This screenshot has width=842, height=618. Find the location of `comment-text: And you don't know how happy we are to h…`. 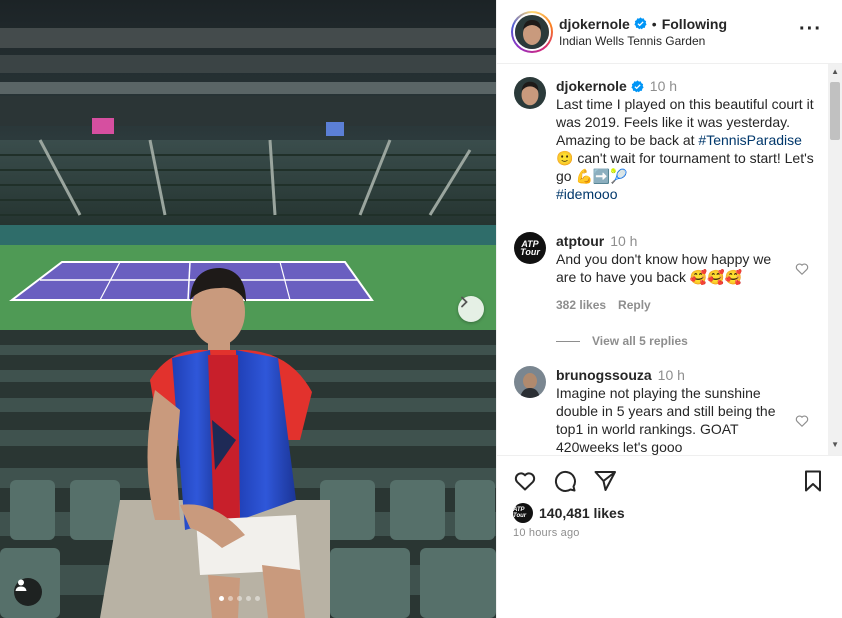

comment-text: And you don't know how happy we are to h… is located at coordinates (664, 268).